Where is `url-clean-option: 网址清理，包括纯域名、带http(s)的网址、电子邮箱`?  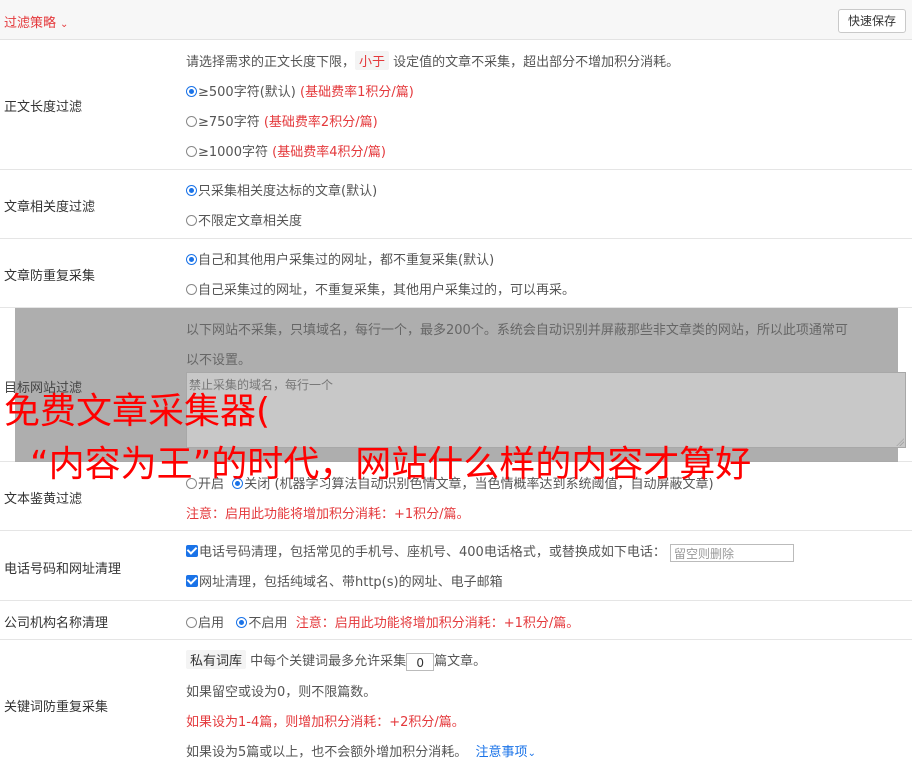
url-clean-option: 网址清理，包括纯域名、带http(s)的网址、电子邮箱 is located at coordinates (344, 580).